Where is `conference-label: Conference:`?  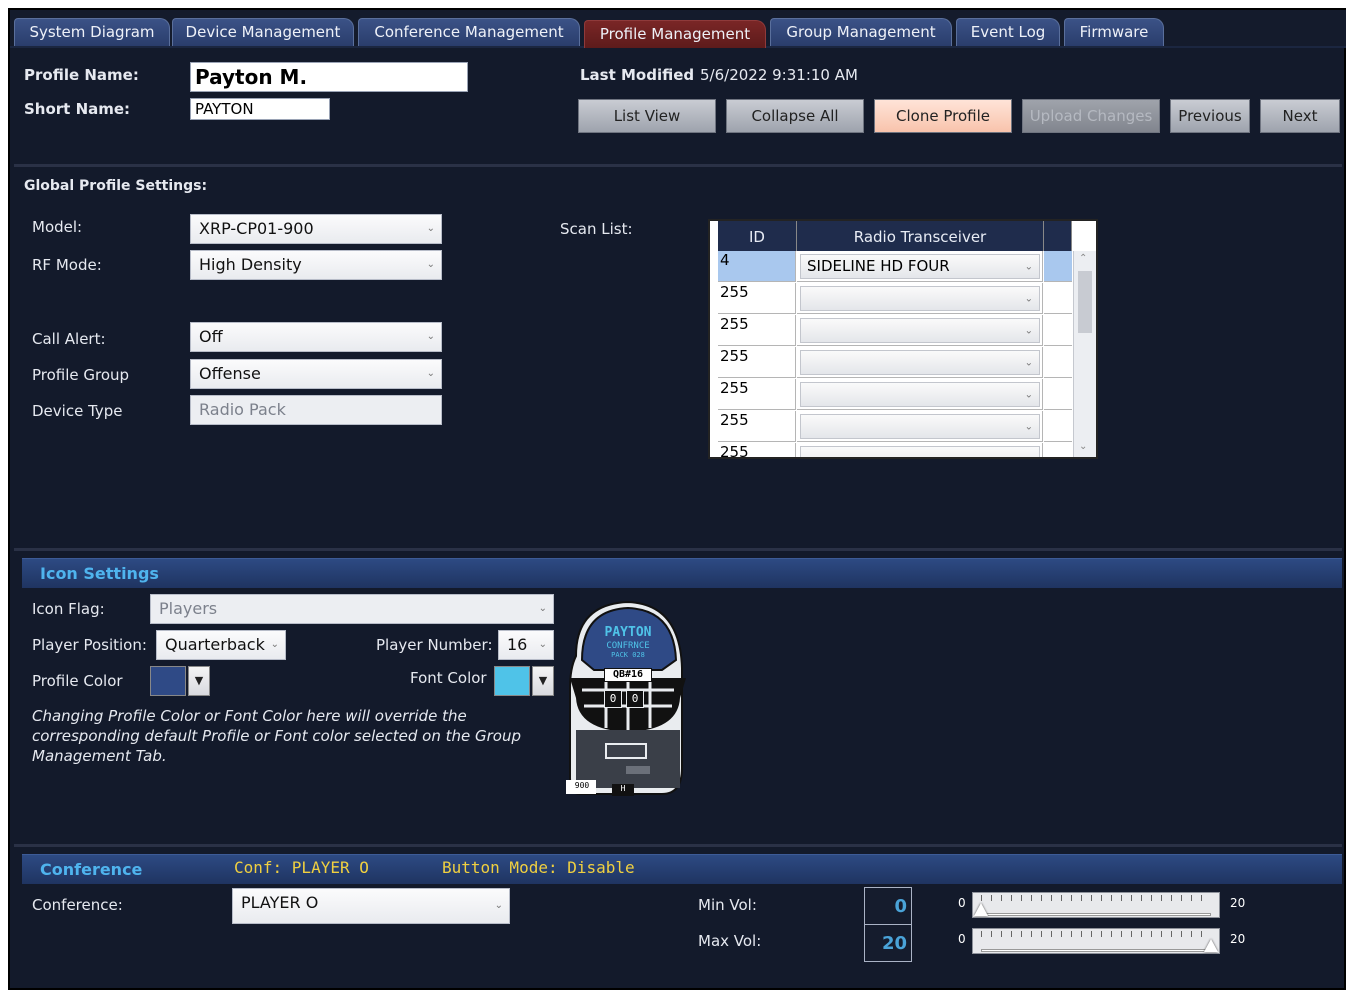
conference-label: Conference: is located at coordinates (77, 905).